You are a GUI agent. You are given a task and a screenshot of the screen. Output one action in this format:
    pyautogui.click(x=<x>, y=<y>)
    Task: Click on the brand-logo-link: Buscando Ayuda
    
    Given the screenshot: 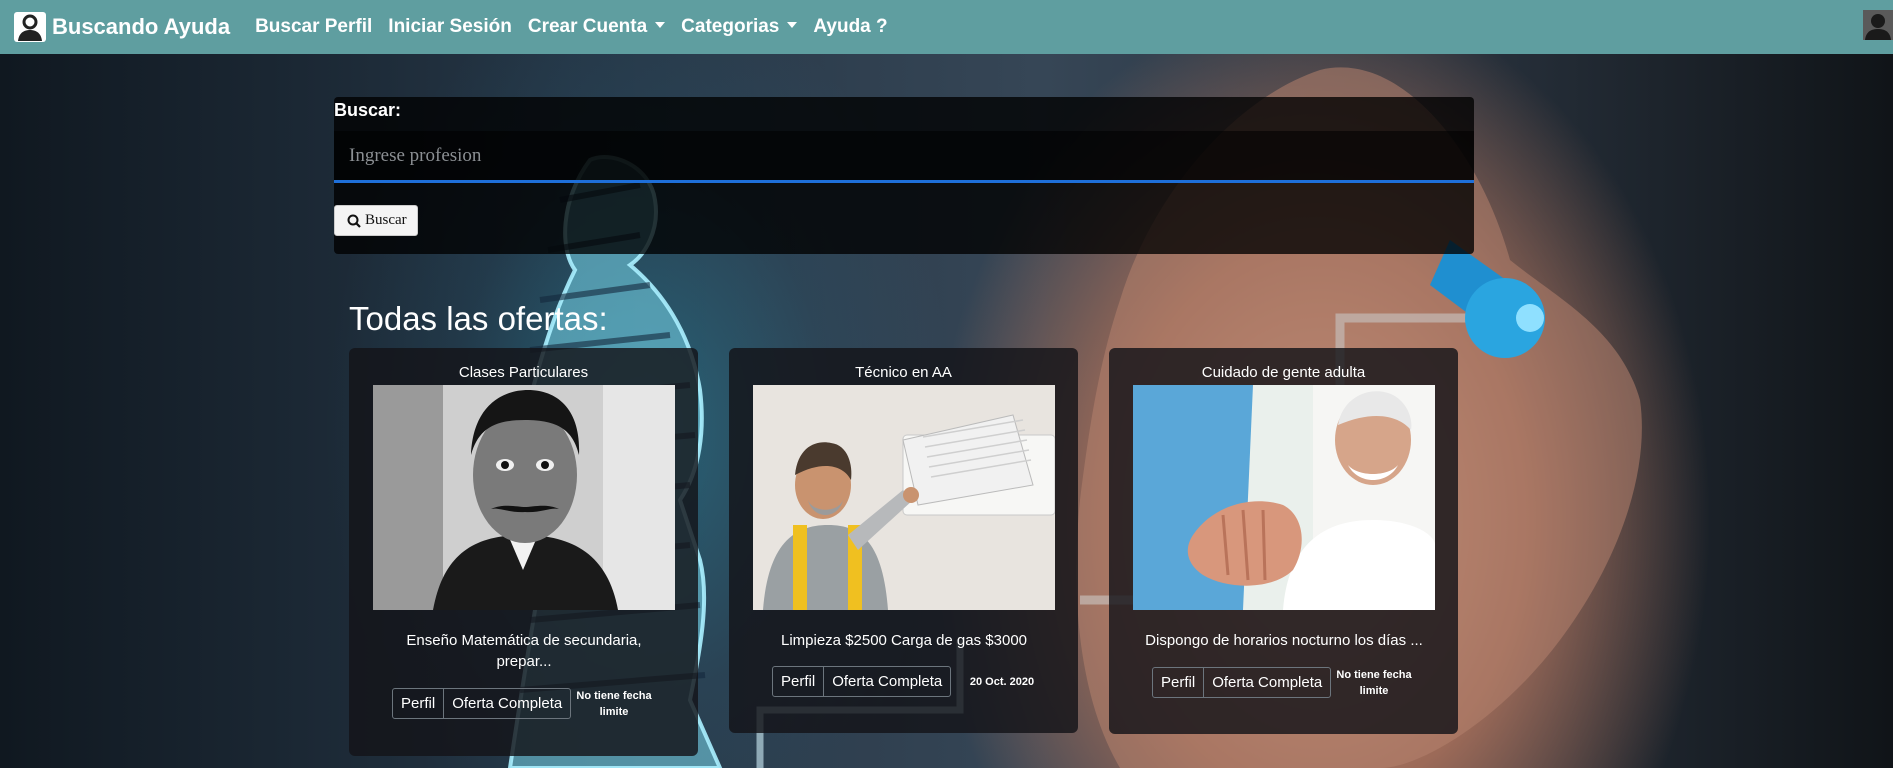 What is the action you would take?
    pyautogui.click(x=122, y=27)
    